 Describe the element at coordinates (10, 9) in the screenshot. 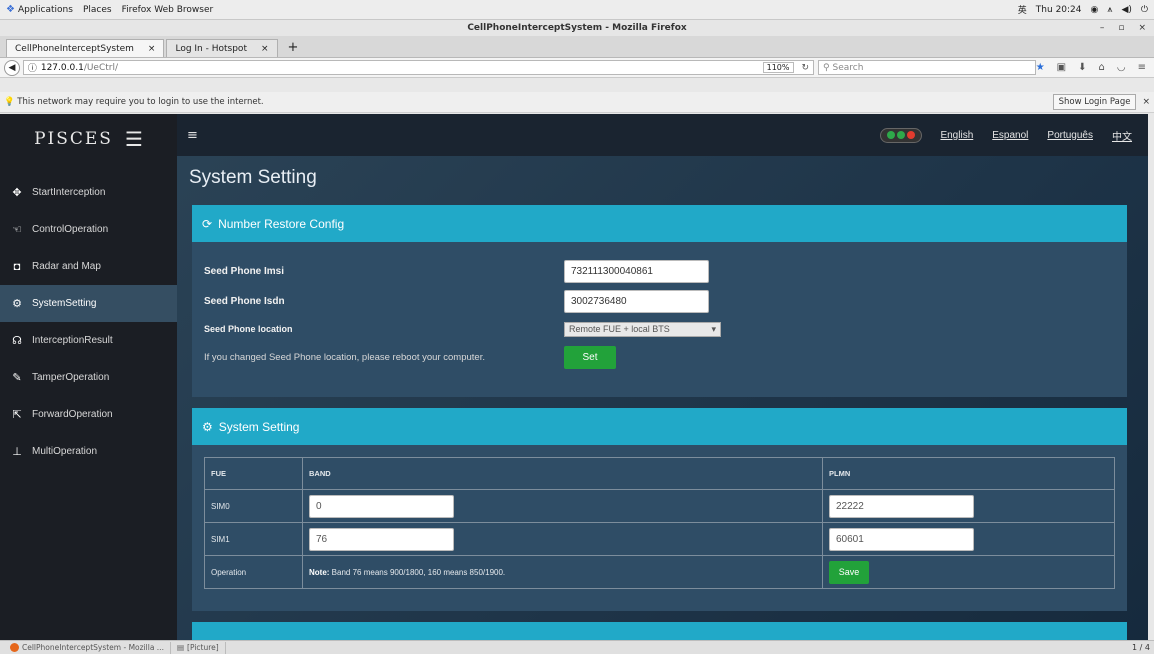

I see `gnome-foot-icon: ❖` at that location.